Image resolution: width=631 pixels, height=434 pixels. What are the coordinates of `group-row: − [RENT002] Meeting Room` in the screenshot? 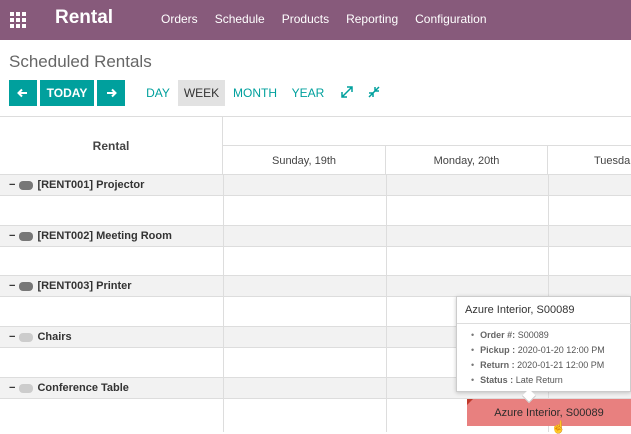 It's located at (315, 236).